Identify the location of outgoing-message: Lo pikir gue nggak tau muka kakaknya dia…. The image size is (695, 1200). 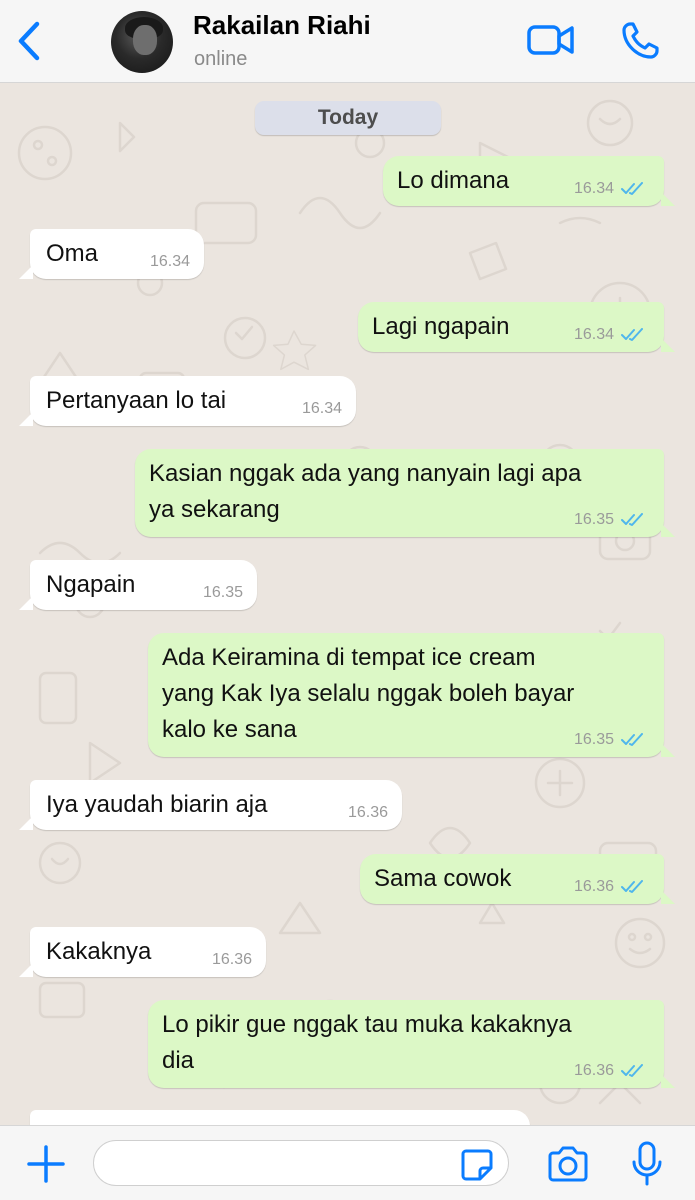
(411, 1044).